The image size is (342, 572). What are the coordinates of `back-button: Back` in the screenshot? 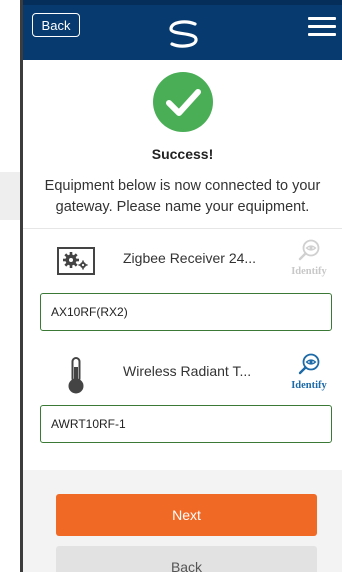 It's located at (186, 559).